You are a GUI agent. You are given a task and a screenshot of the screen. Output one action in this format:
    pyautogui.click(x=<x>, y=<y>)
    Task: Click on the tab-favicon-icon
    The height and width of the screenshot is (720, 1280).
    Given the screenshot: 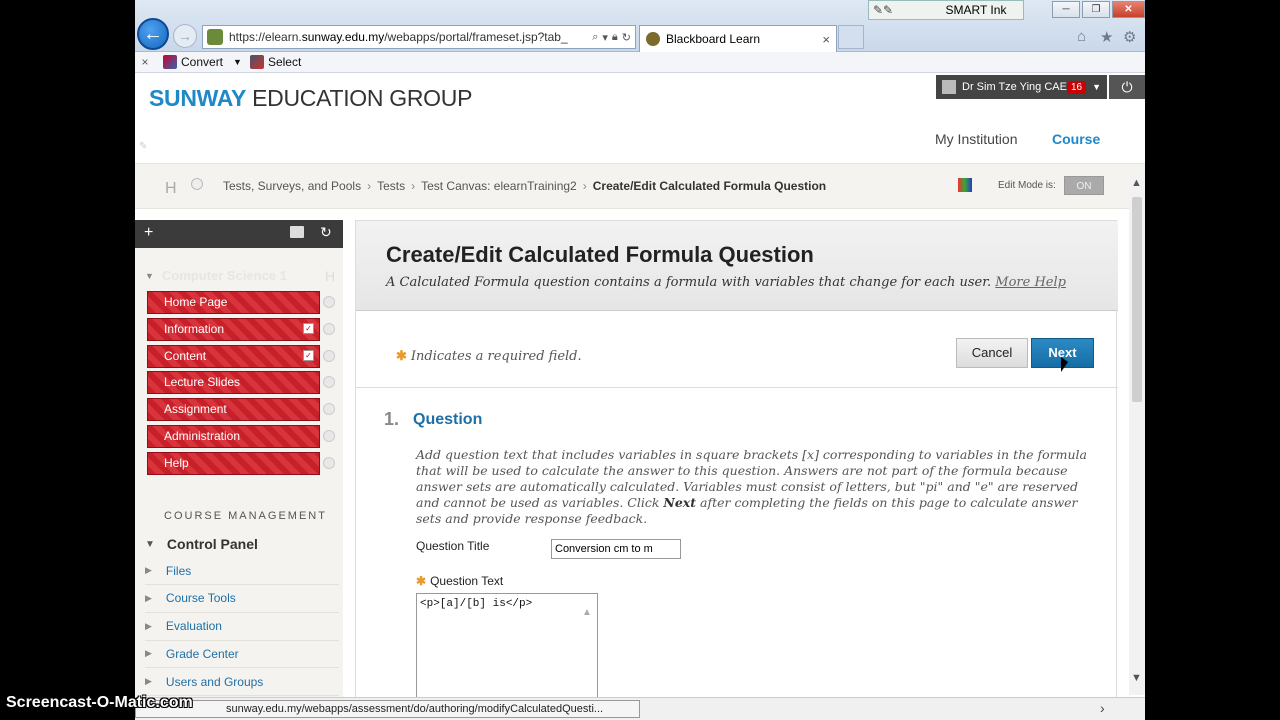 What is the action you would take?
    pyautogui.click(x=653, y=39)
    